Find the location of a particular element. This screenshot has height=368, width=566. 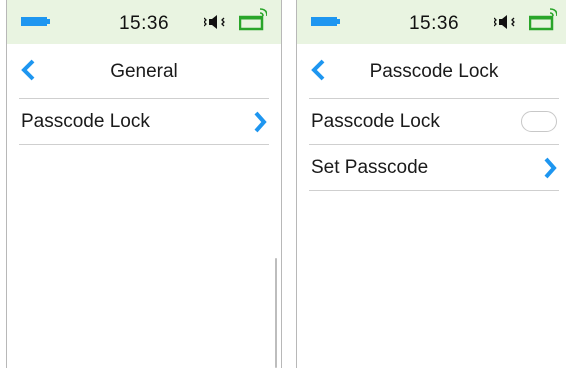

passcode-lock-toggle is located at coordinates (539, 121).